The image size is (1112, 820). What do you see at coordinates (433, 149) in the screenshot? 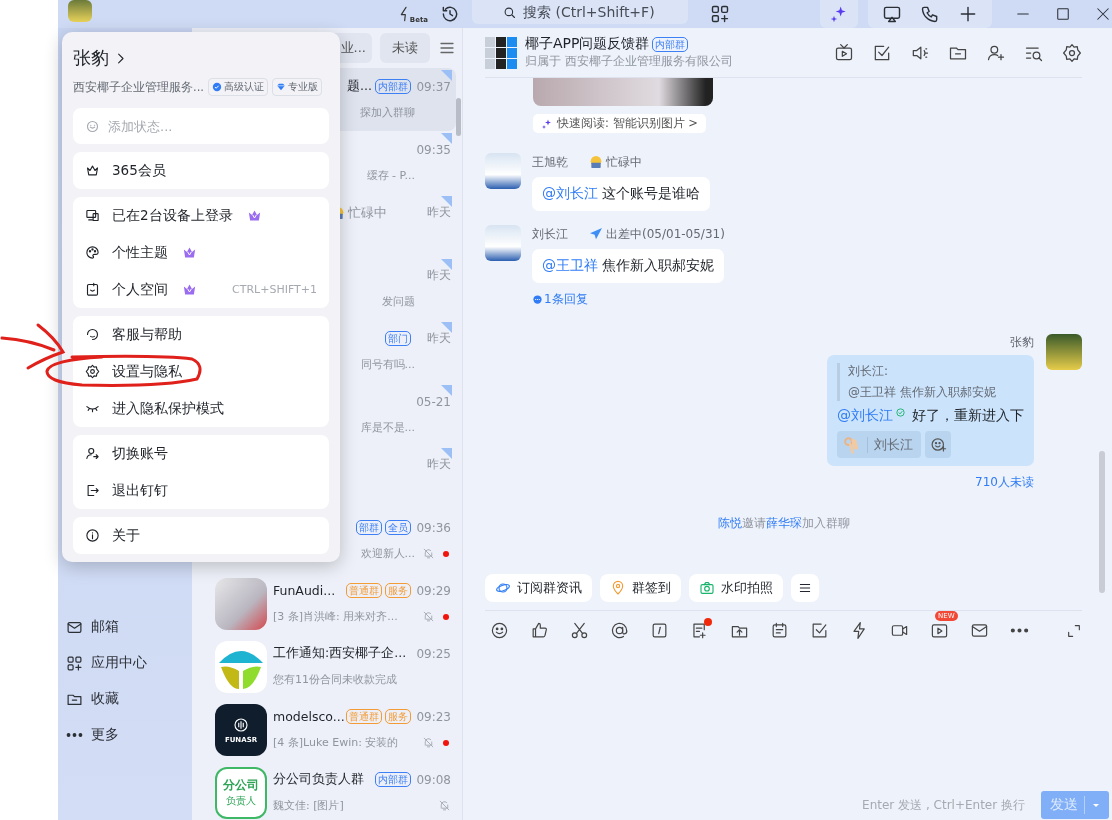
I see `time-text: 09:35` at bounding box center [433, 149].